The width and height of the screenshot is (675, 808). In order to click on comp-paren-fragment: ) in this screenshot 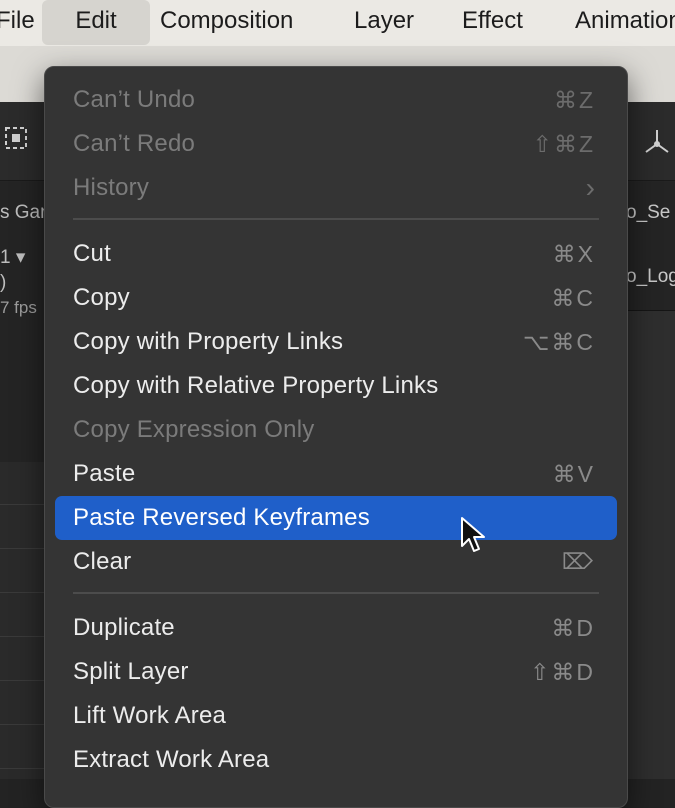, I will do `click(3, 282)`.